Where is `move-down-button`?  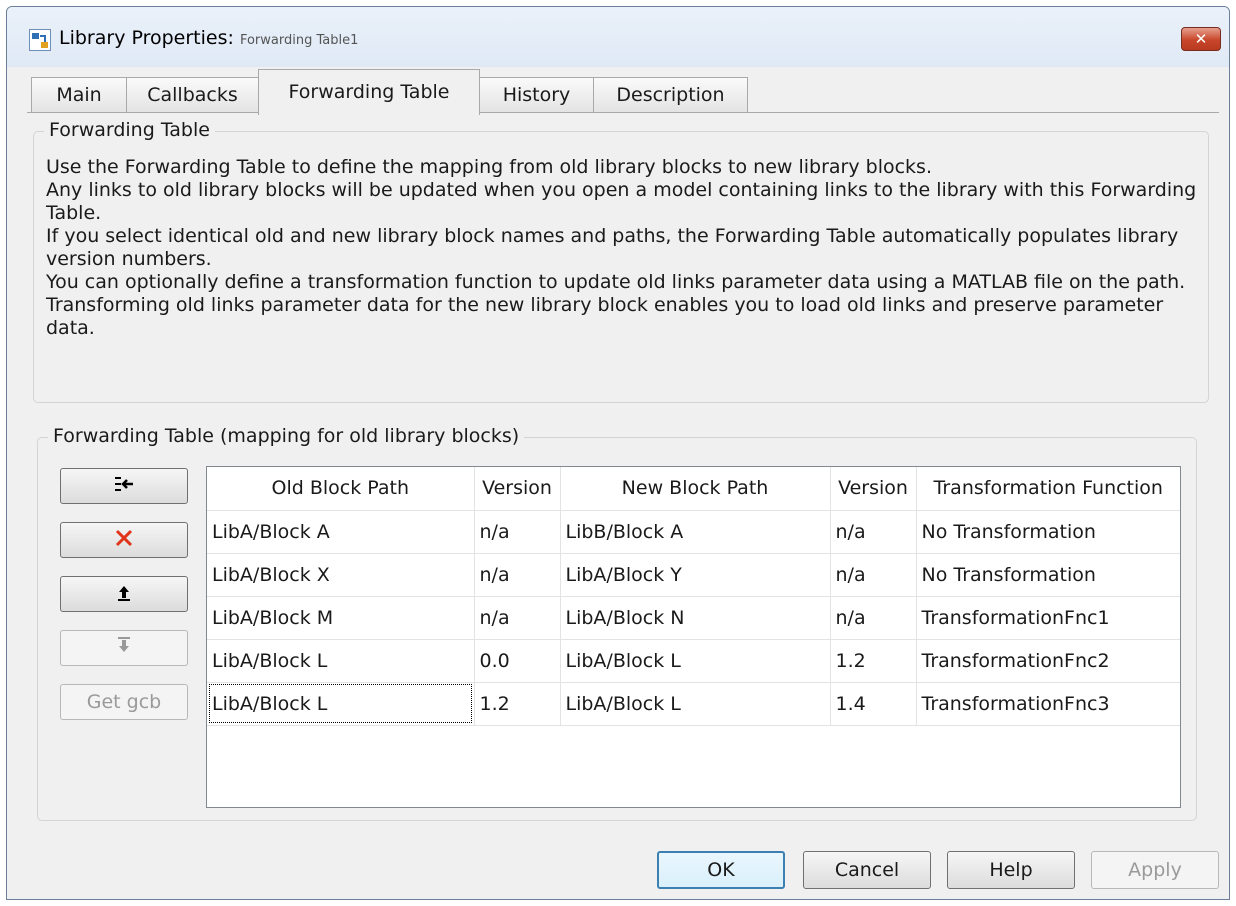
move-down-button is located at coordinates (124, 648).